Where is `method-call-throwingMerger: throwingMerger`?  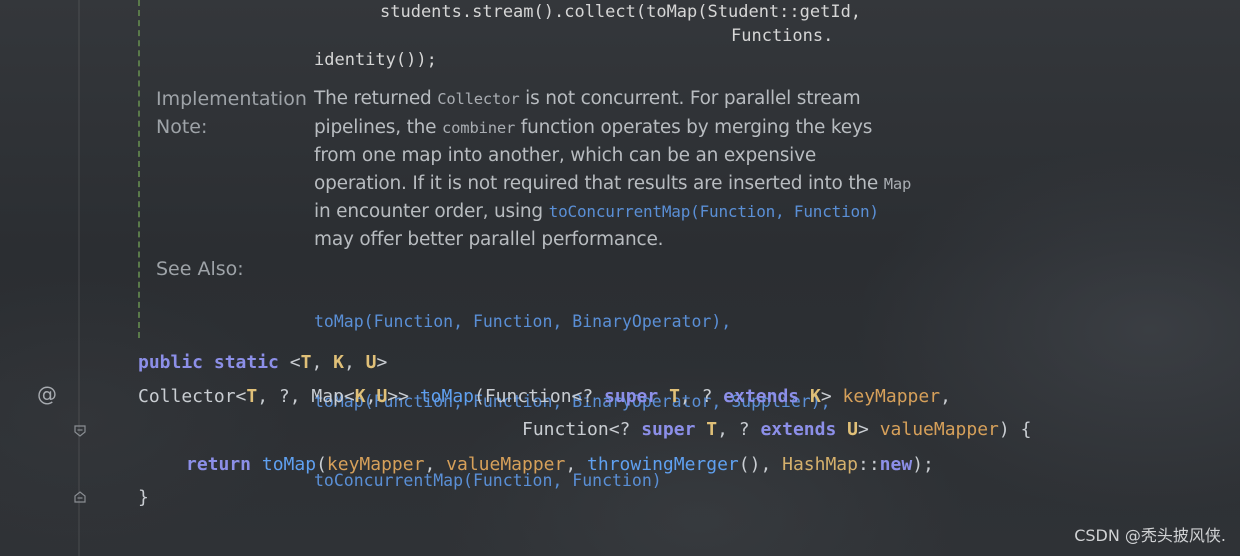 method-call-throwingMerger: throwingMerger is located at coordinates (663, 464).